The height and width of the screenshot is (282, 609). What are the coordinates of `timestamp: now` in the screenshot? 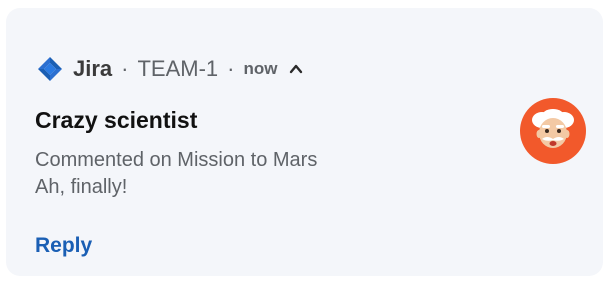 It's located at (260, 68).